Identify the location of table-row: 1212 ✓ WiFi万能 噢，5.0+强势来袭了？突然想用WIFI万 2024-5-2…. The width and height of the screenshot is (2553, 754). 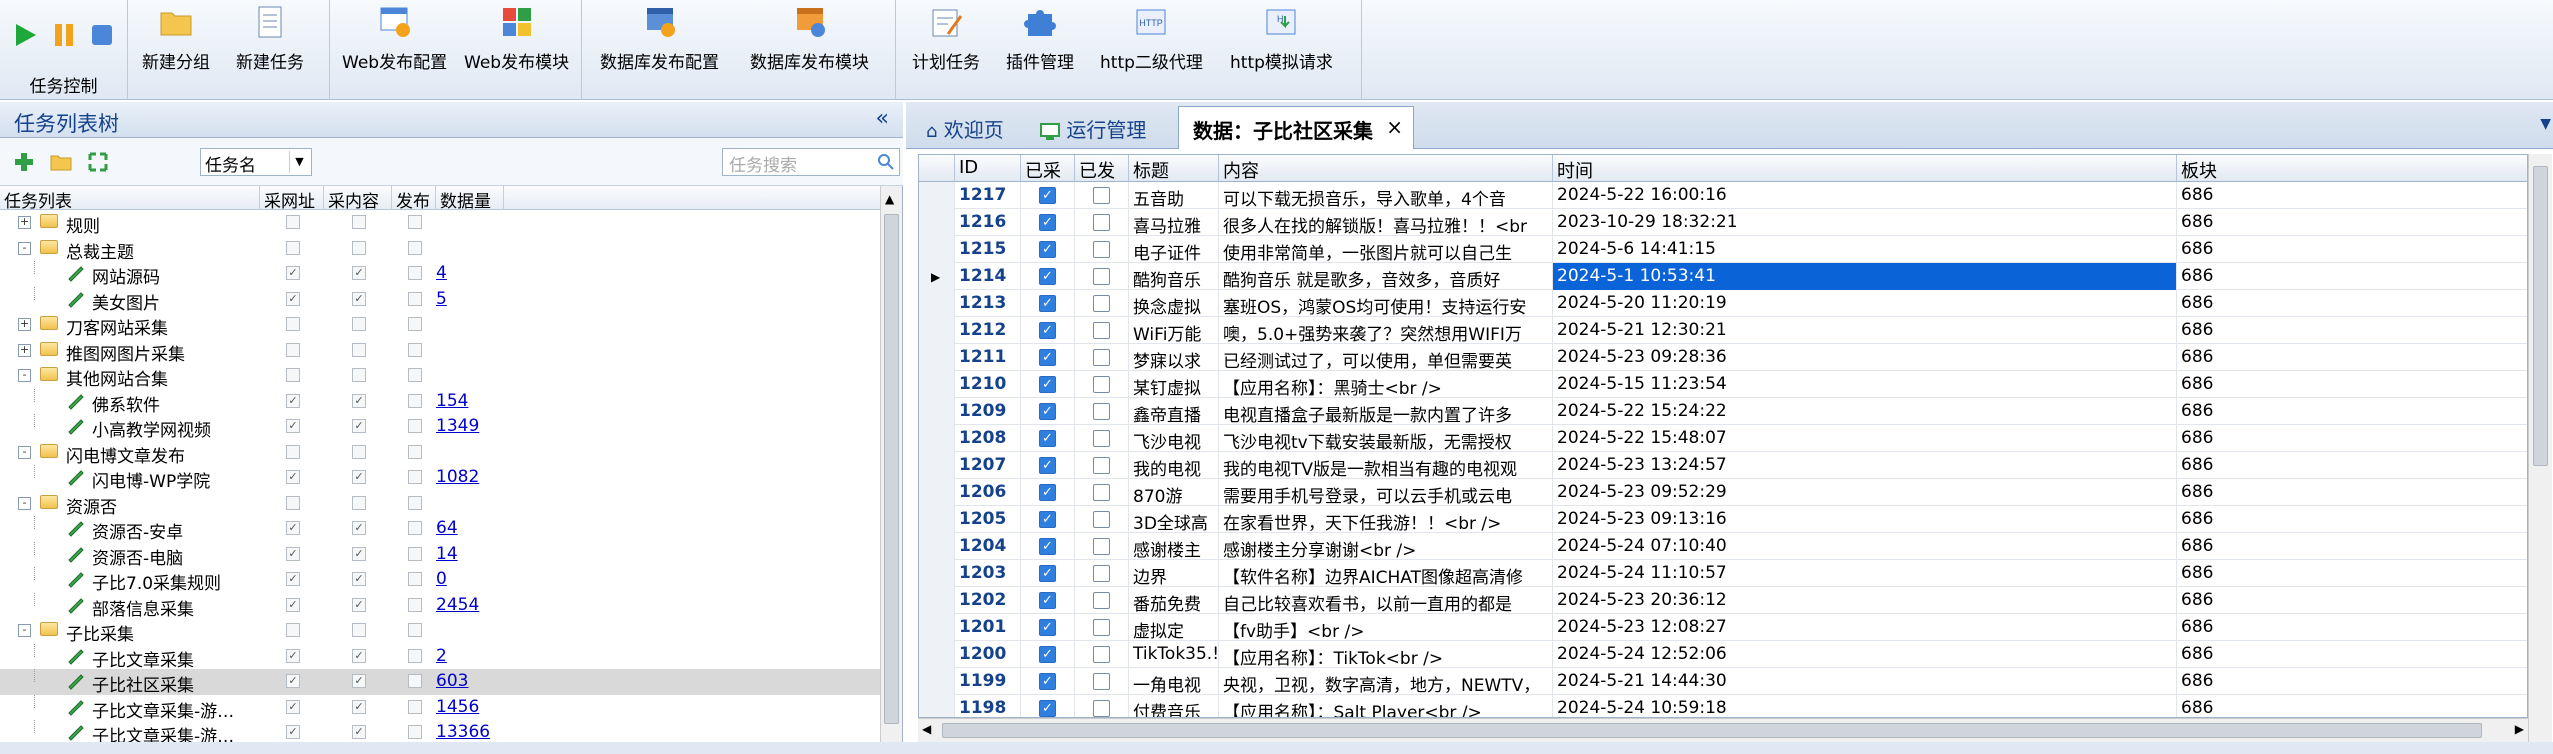
(1723, 330).